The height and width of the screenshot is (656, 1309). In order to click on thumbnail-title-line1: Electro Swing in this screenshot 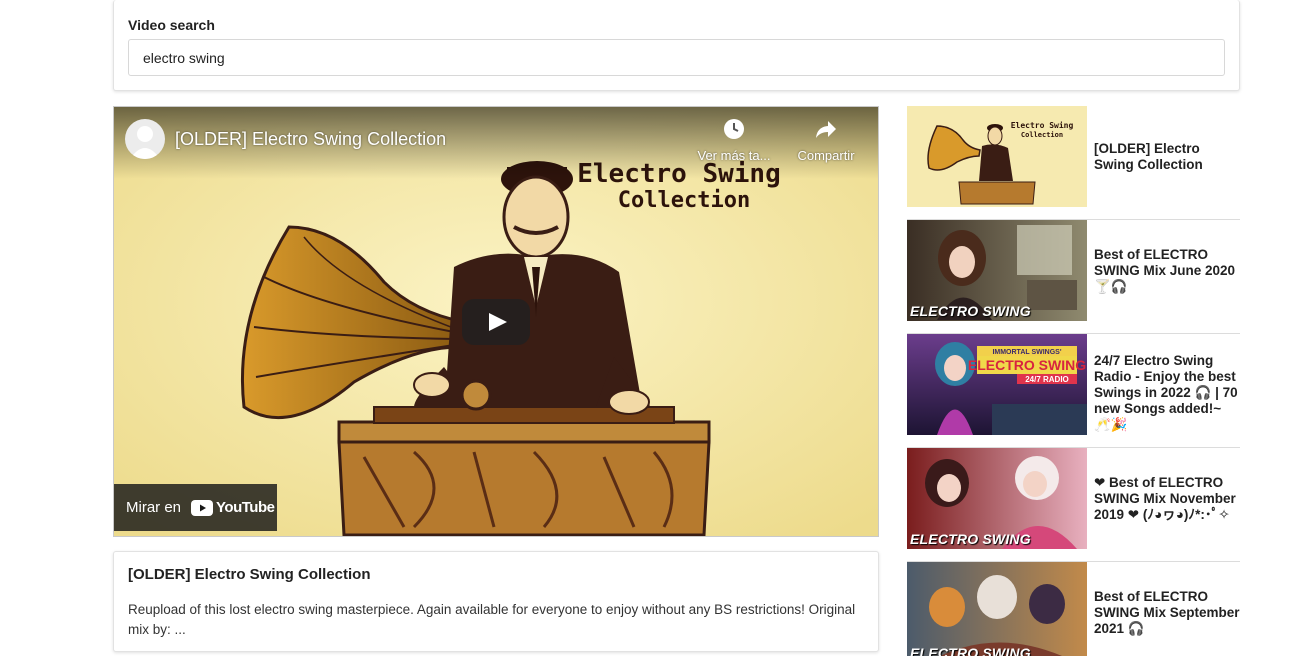, I will do `click(1042, 125)`.